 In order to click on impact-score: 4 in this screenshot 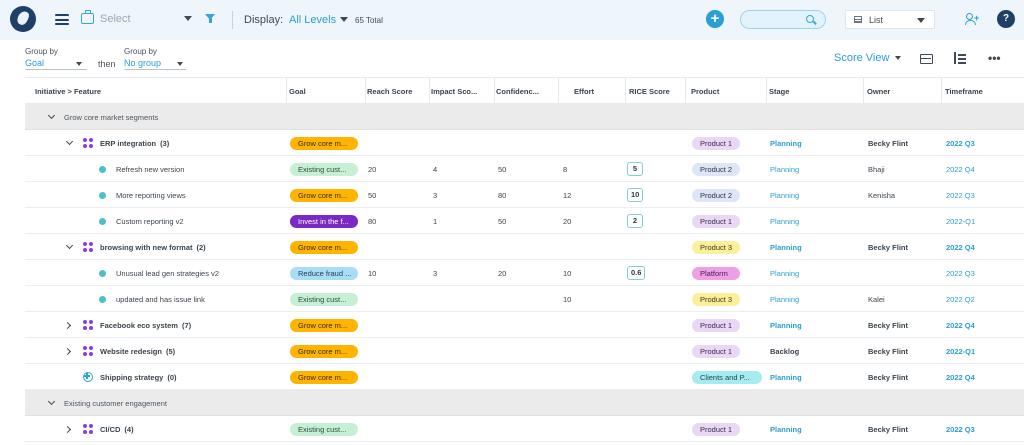, I will do `click(435, 169)`.